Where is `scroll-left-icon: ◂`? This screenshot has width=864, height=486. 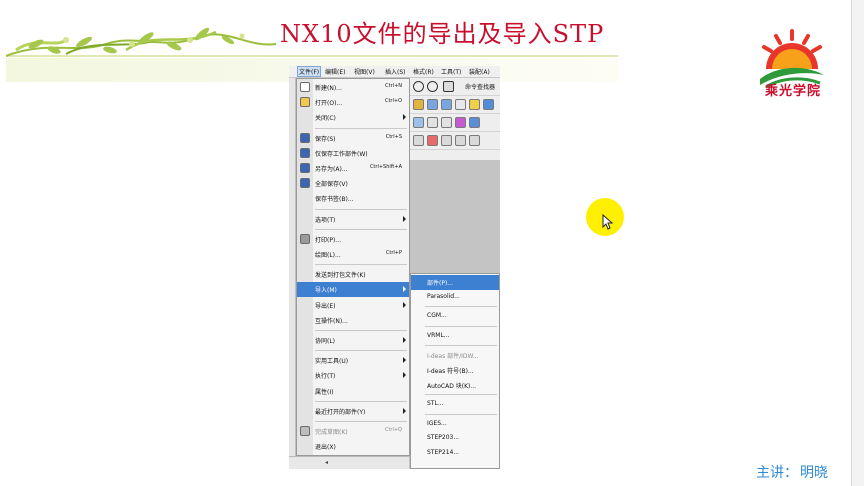
scroll-left-icon: ◂ is located at coordinates (326, 462).